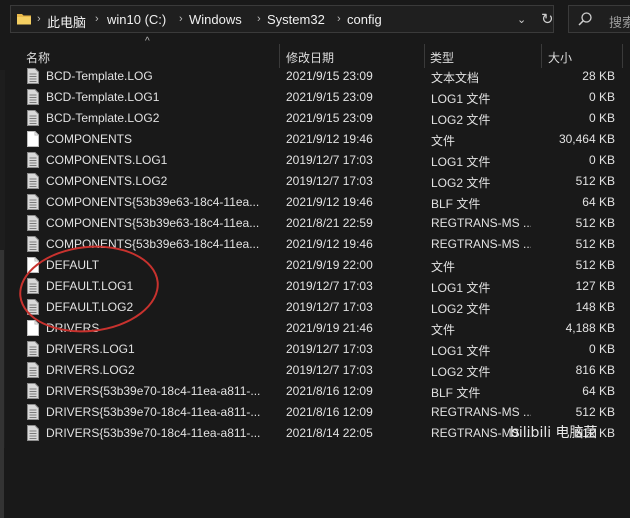 The height and width of the screenshot is (518, 630). Describe the element at coordinates (99, 76) in the screenshot. I see `file-name: BCD-Template.LOG` at that location.